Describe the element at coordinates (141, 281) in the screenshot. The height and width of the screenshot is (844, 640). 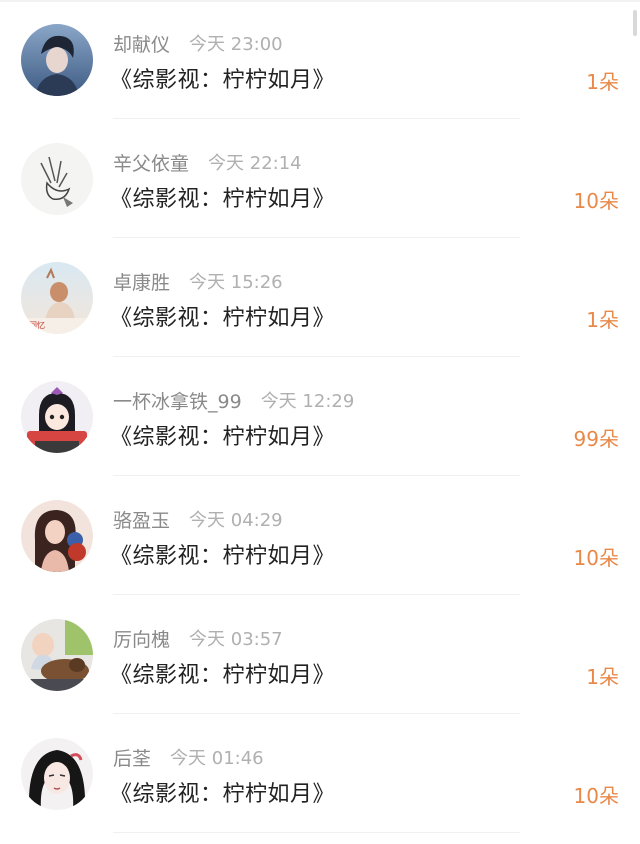
I see `sender-name: 卓康胜` at that location.